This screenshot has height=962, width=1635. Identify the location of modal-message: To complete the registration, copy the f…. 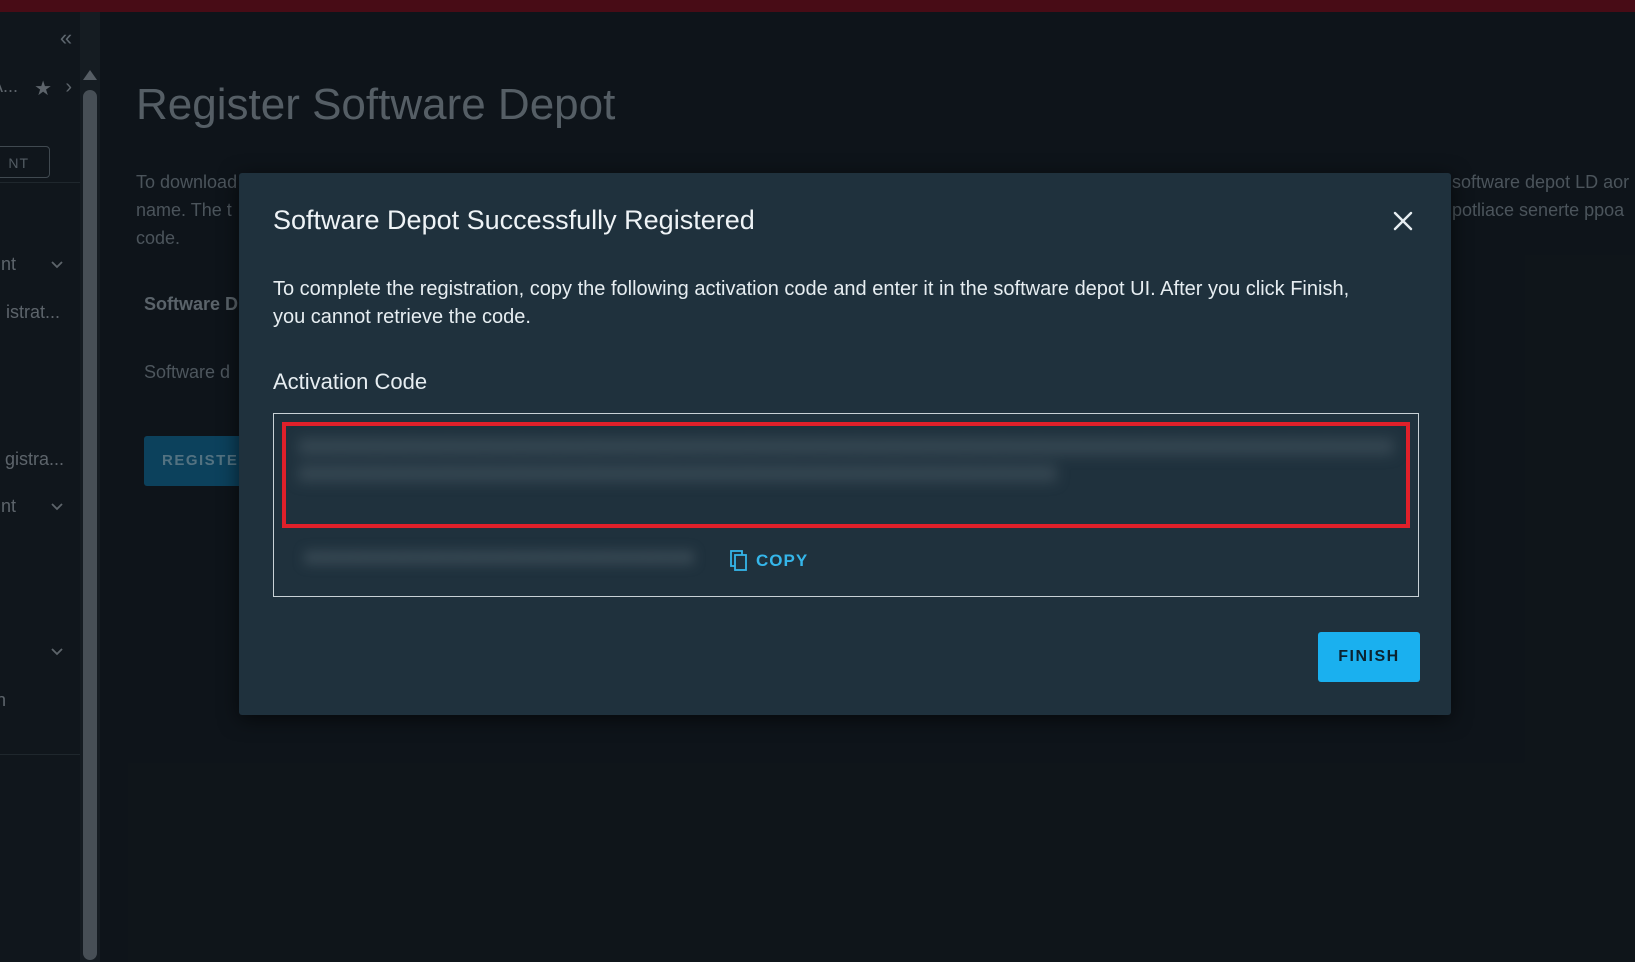
(811, 303).